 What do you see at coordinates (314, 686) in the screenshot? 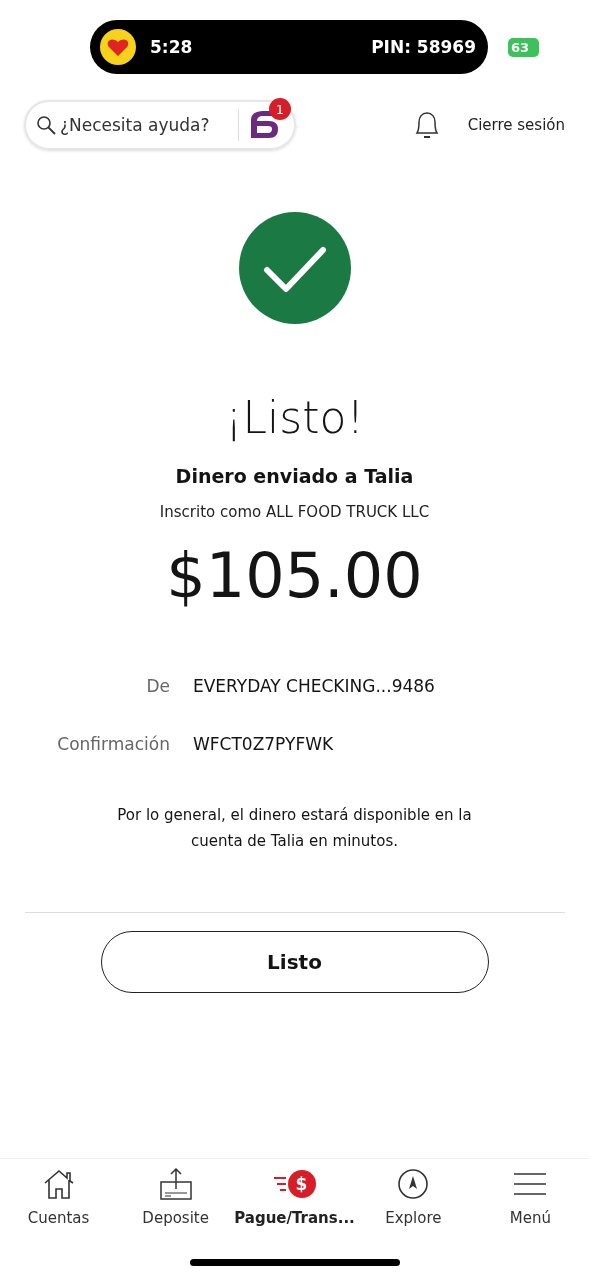
I see `detail-value: EVERYDAY CHECKING...9486` at bounding box center [314, 686].